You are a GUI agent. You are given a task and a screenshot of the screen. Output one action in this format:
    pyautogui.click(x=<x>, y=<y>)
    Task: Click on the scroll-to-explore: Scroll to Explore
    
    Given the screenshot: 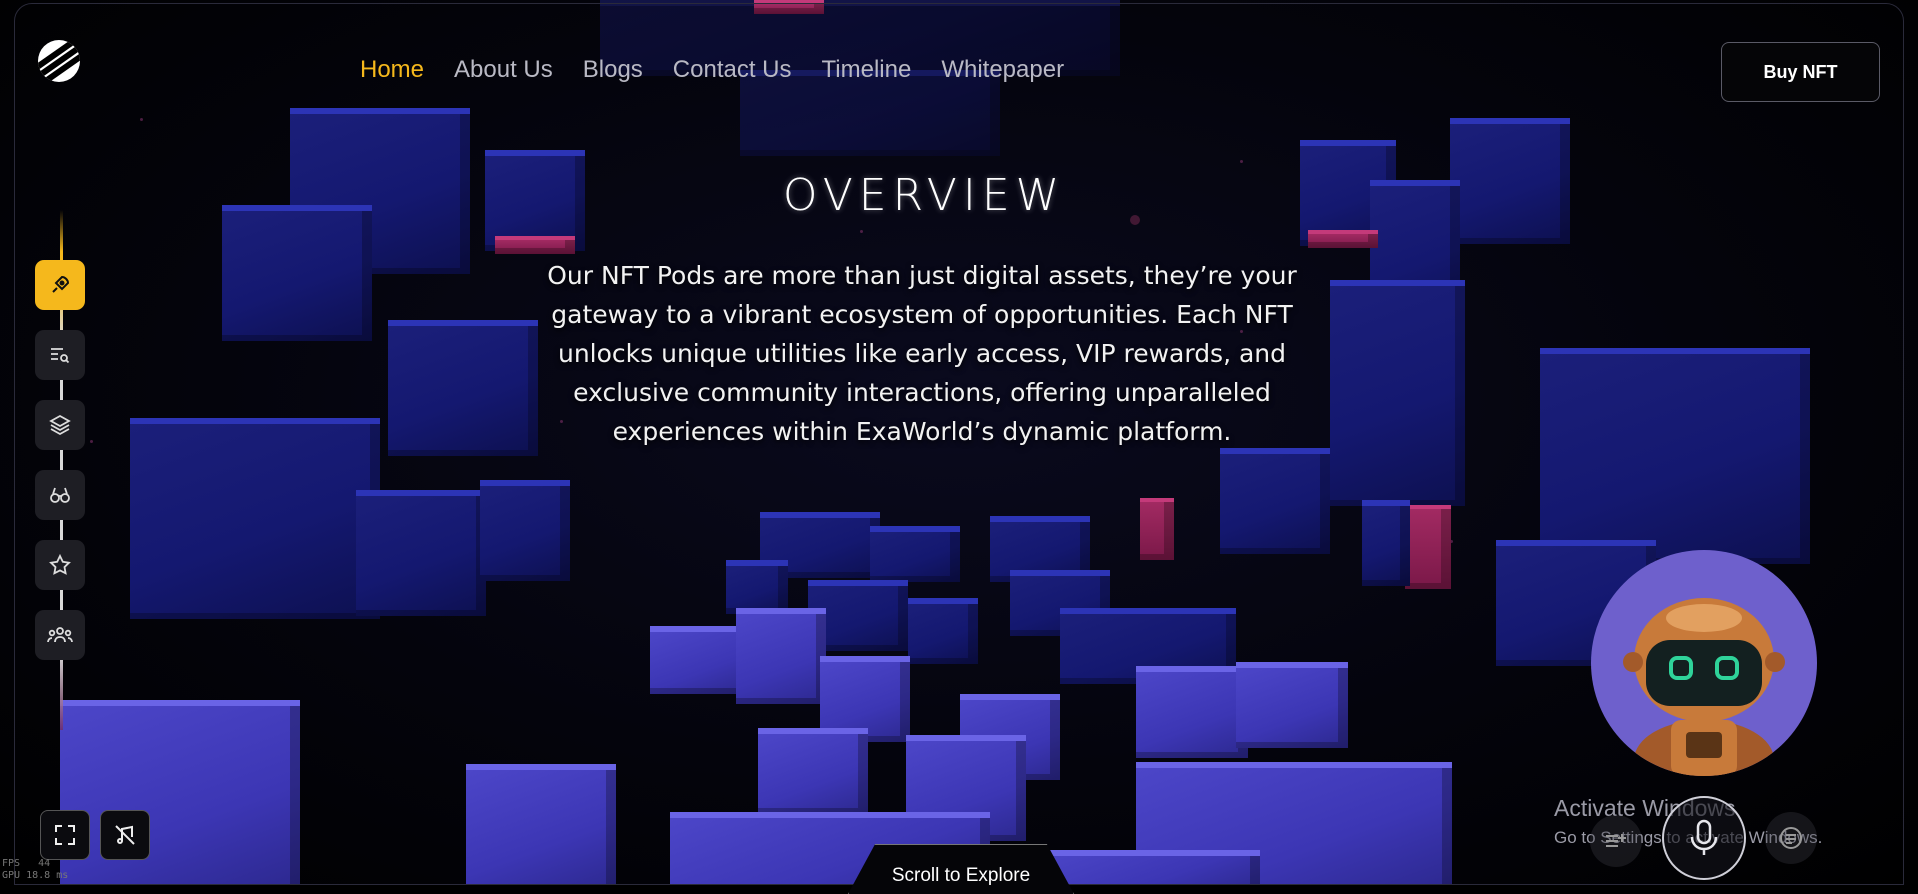 What is the action you would take?
    pyautogui.click(x=961, y=869)
    